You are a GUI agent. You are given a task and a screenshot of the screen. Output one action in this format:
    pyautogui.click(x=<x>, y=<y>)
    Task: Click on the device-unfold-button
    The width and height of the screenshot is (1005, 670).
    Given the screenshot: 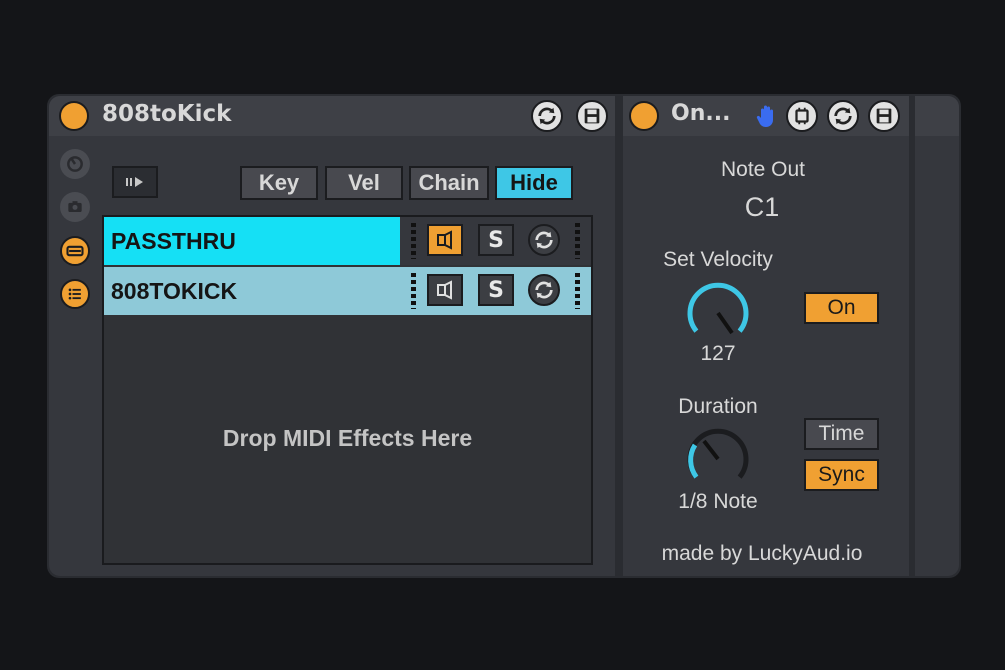 What is the action you would take?
    pyautogui.click(x=802, y=116)
    